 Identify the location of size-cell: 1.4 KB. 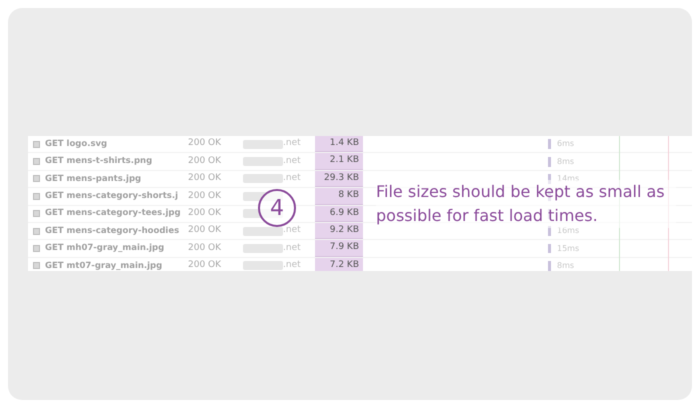
(339, 144).